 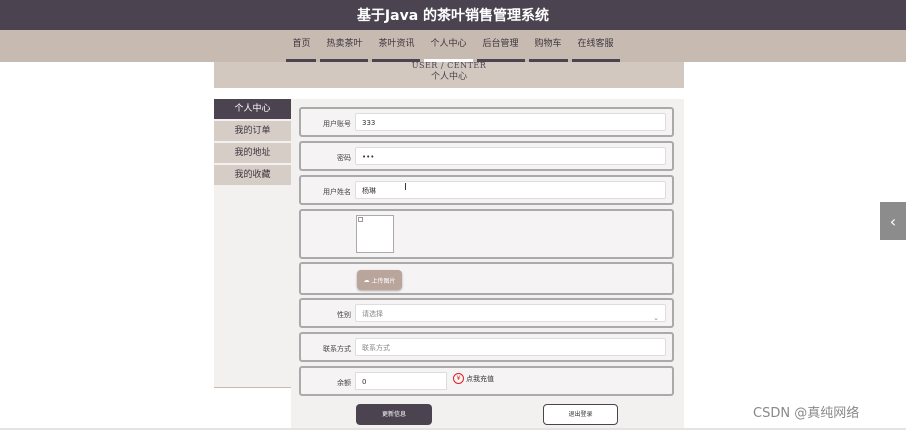 I want to click on sidebar-item-orders: 我的订单, so click(x=252, y=131).